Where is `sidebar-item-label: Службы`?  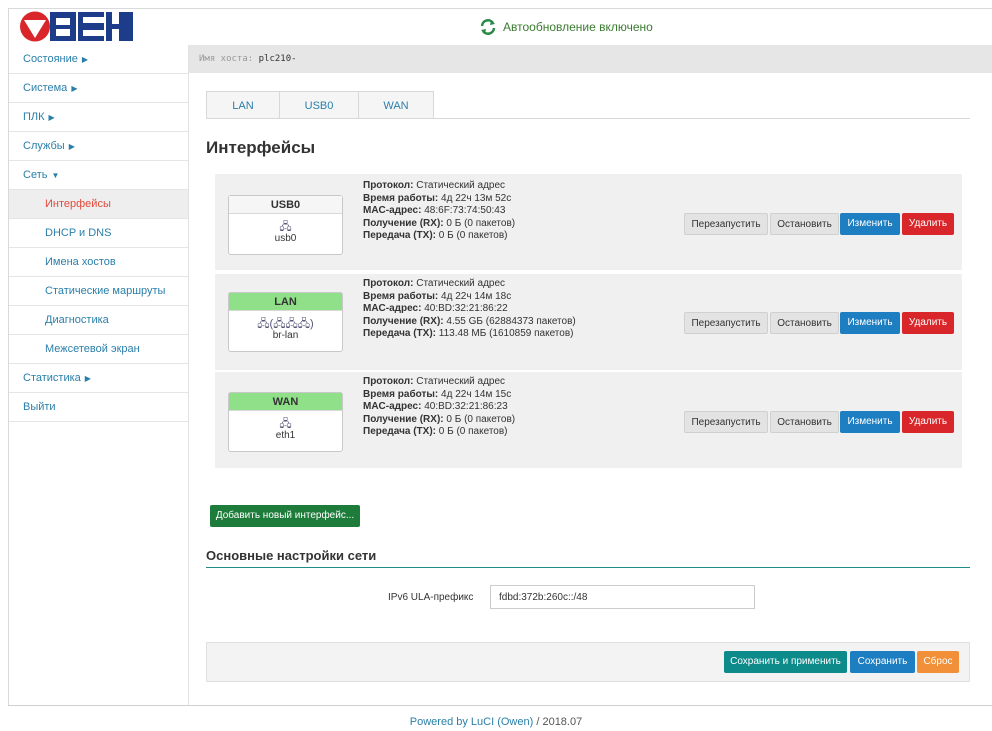
sidebar-item-label: Службы is located at coordinates (44, 146).